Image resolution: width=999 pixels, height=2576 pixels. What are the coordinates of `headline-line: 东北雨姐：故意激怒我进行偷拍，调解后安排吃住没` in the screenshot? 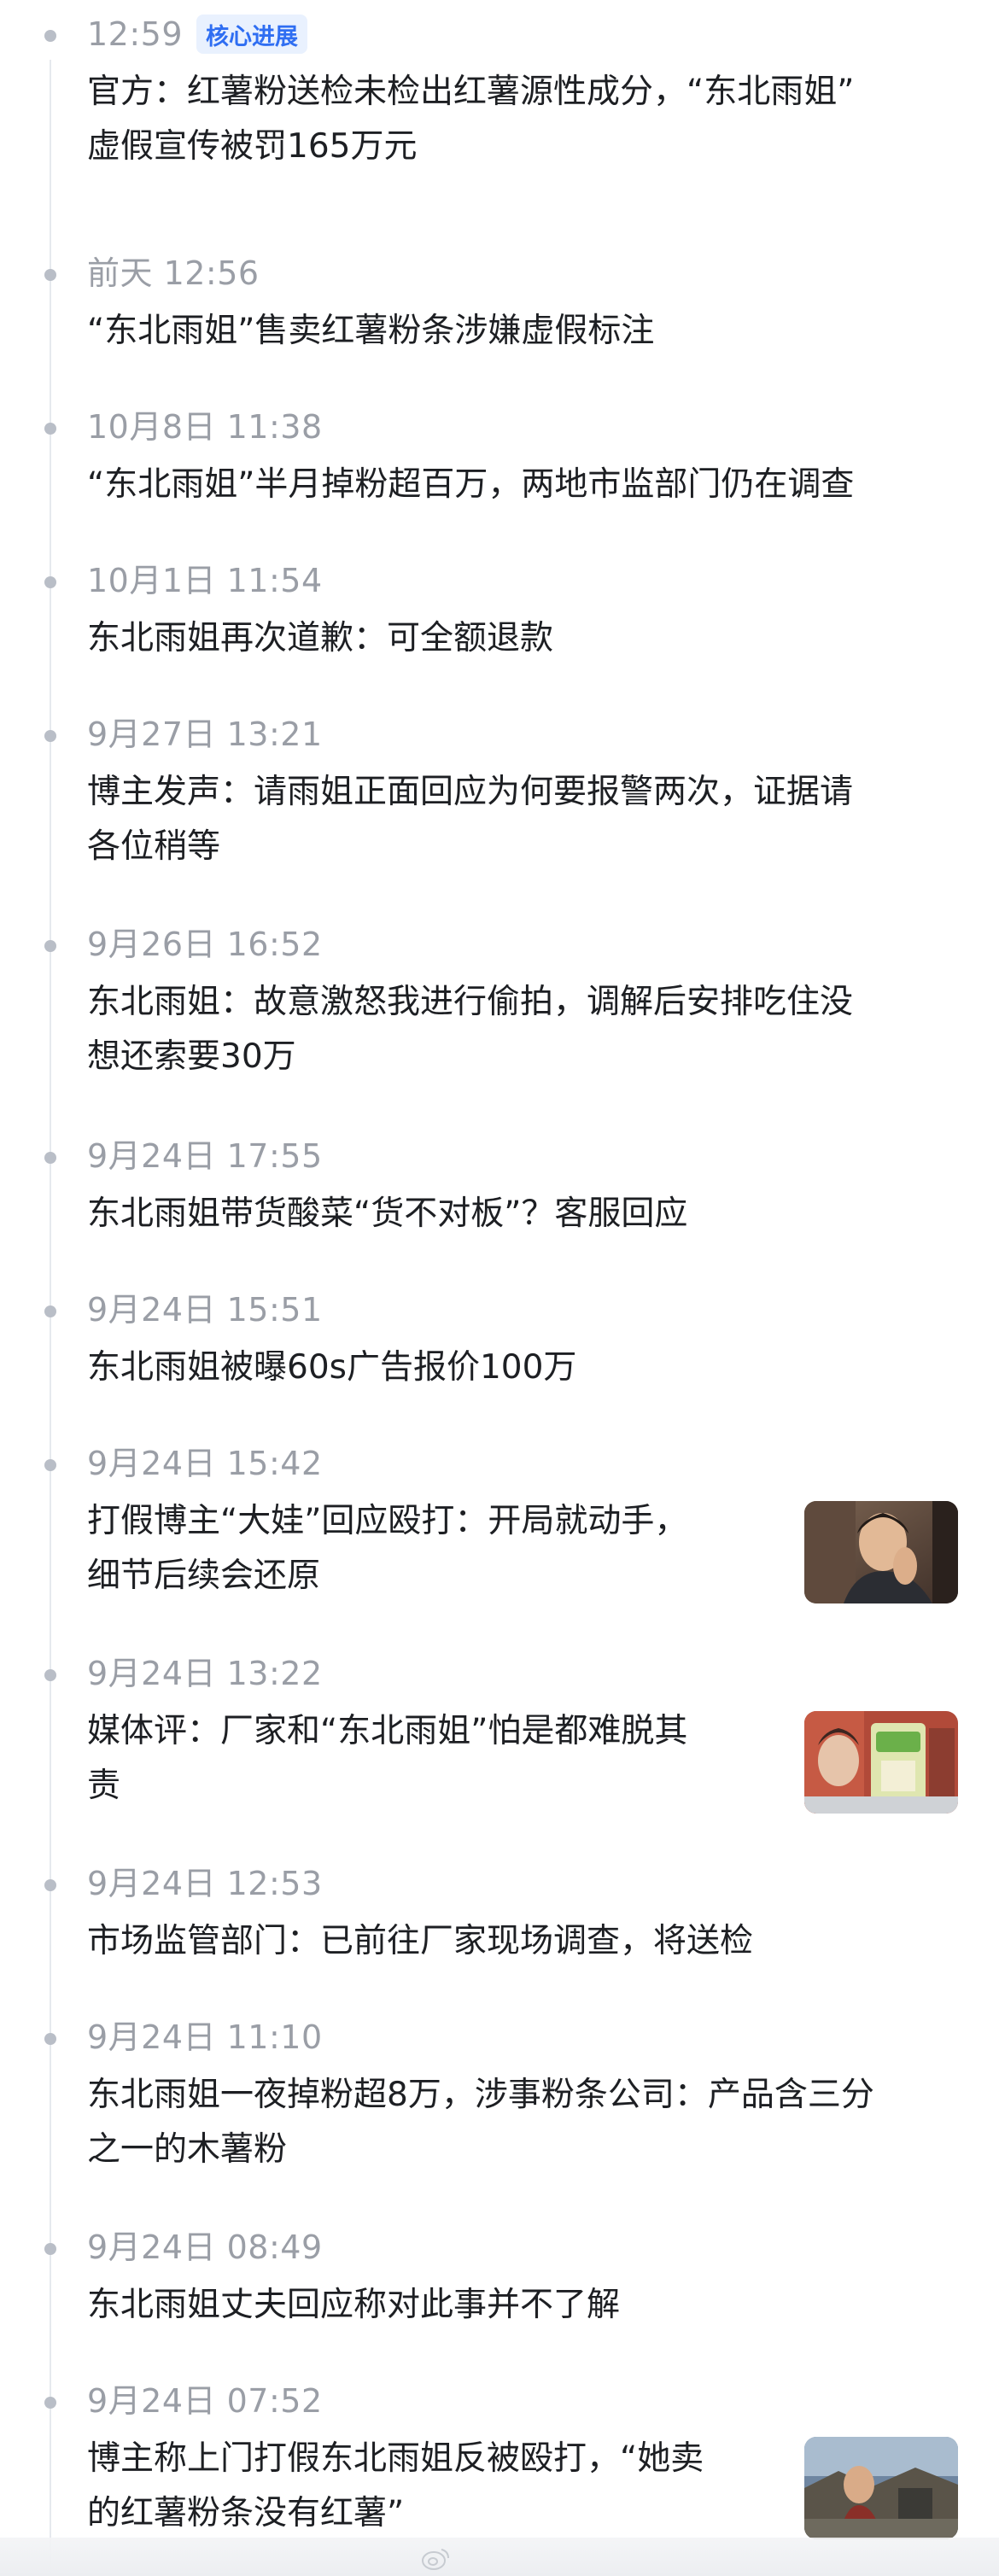 It's located at (470, 1002).